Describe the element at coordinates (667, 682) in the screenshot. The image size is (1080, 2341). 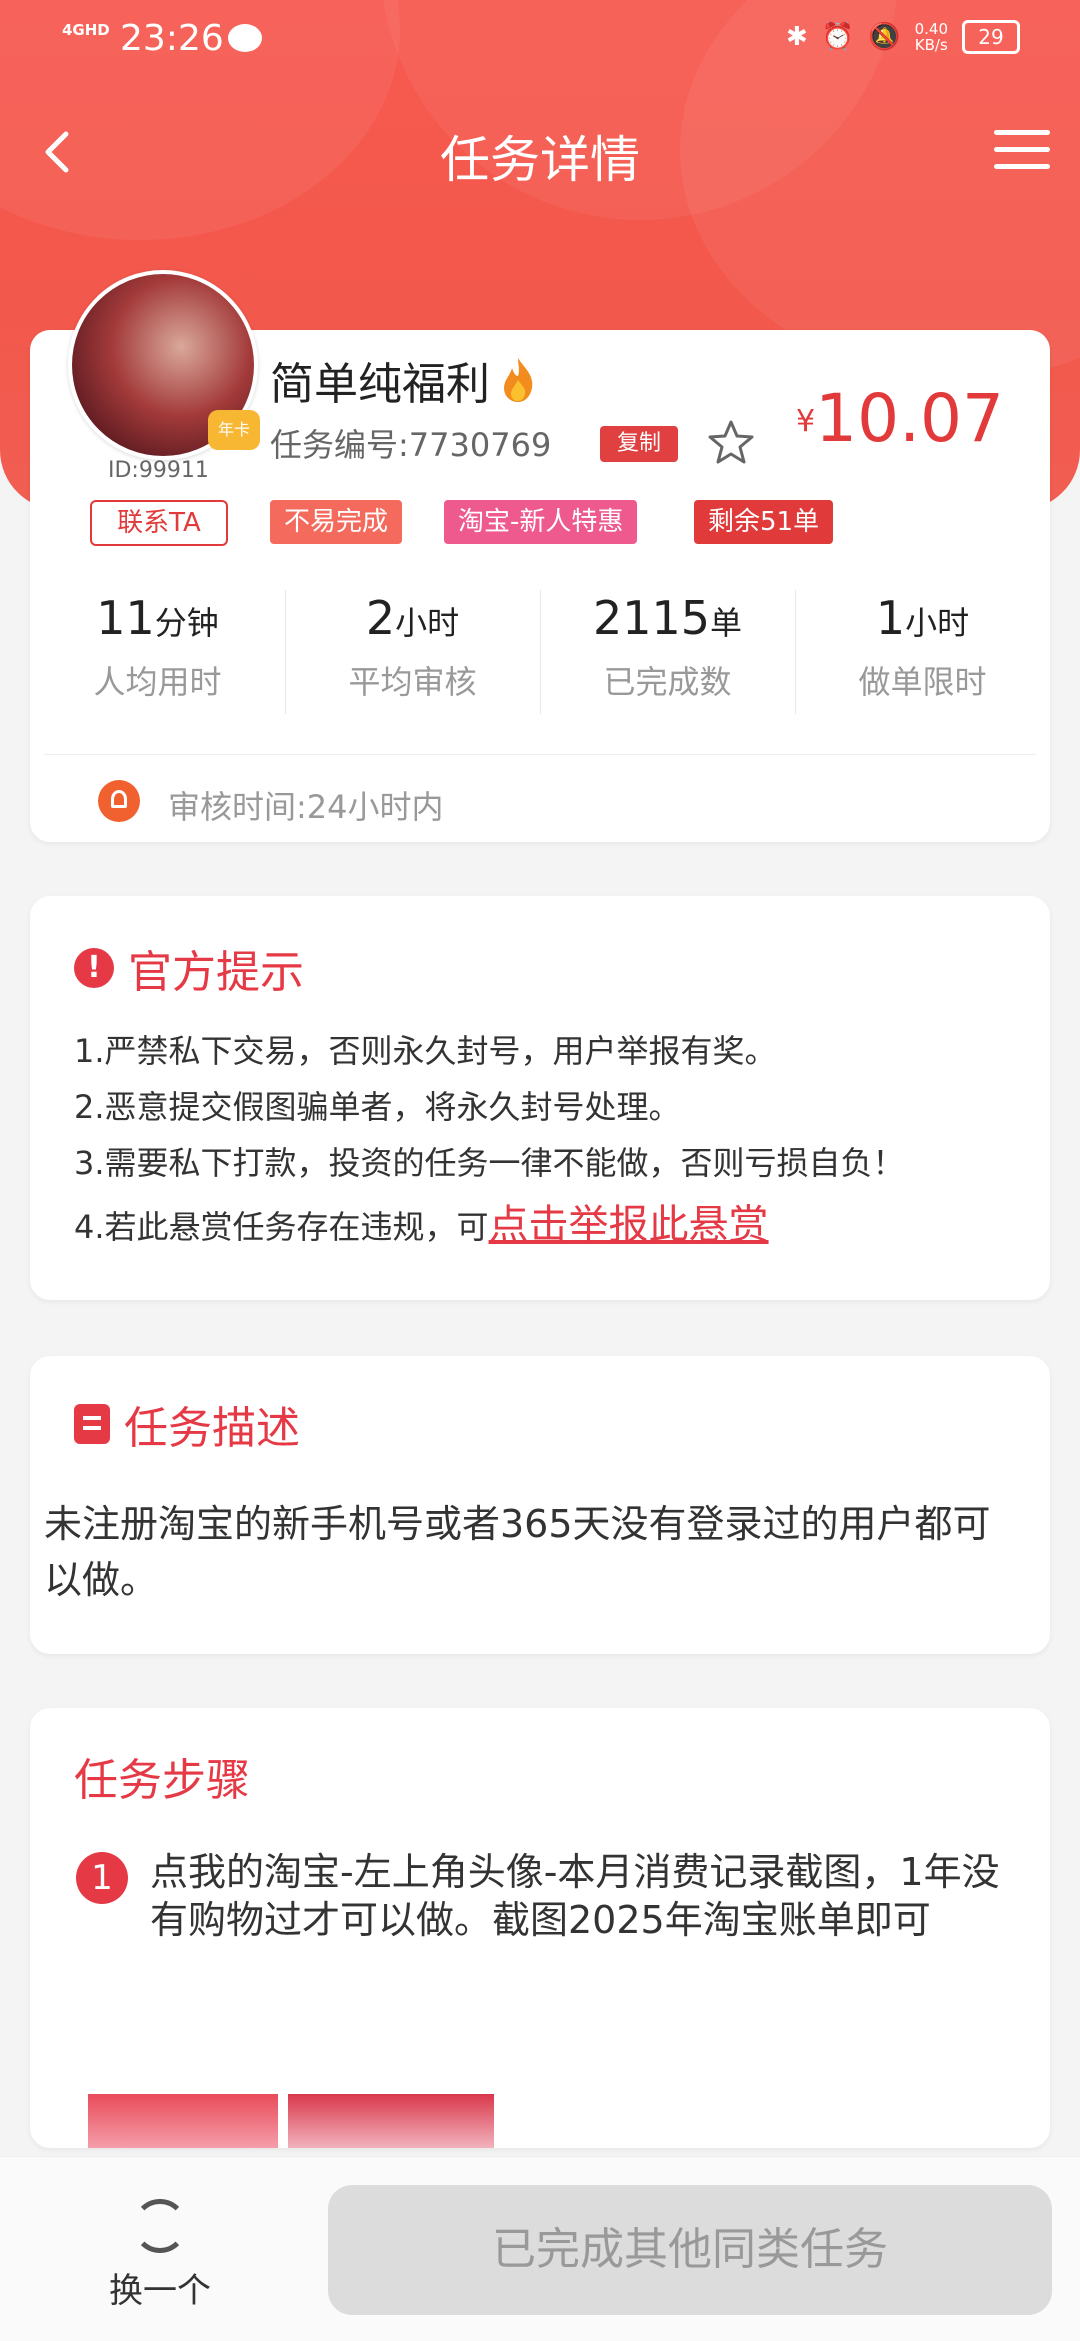
I see `stat-label: 已完成数` at that location.